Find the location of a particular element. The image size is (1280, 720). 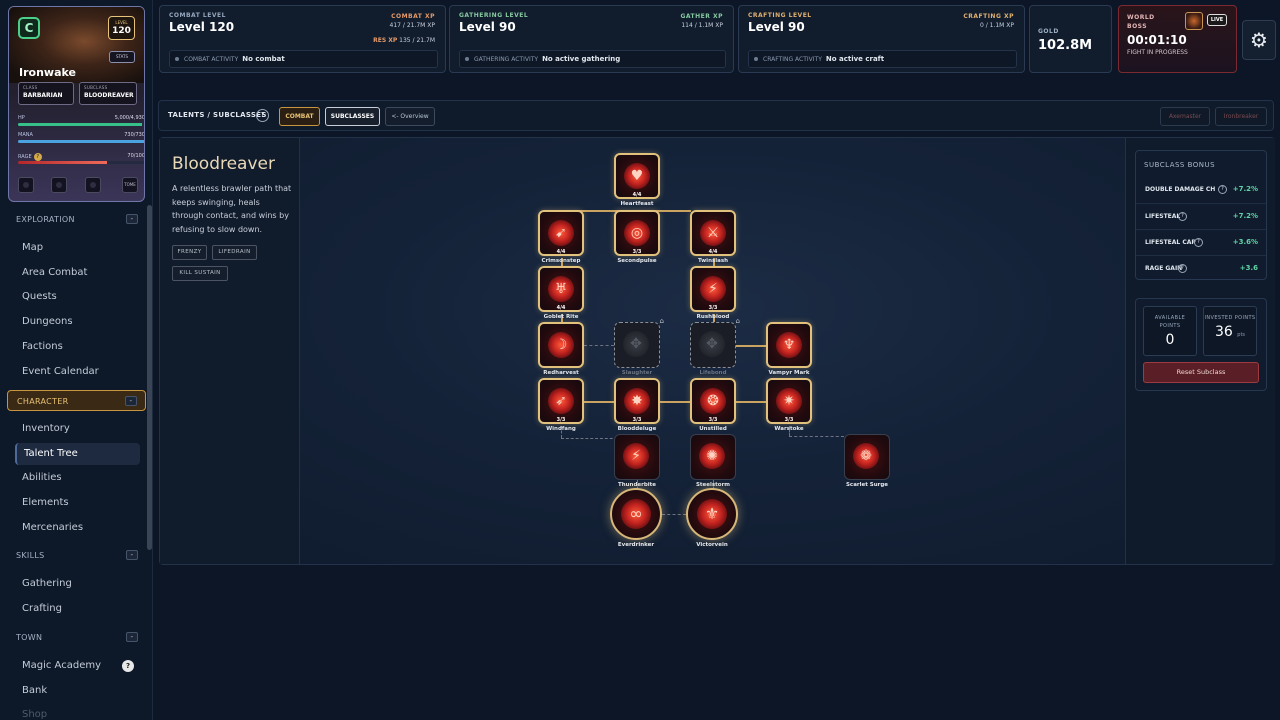

rage-value: 70/100 is located at coordinates (136, 156).